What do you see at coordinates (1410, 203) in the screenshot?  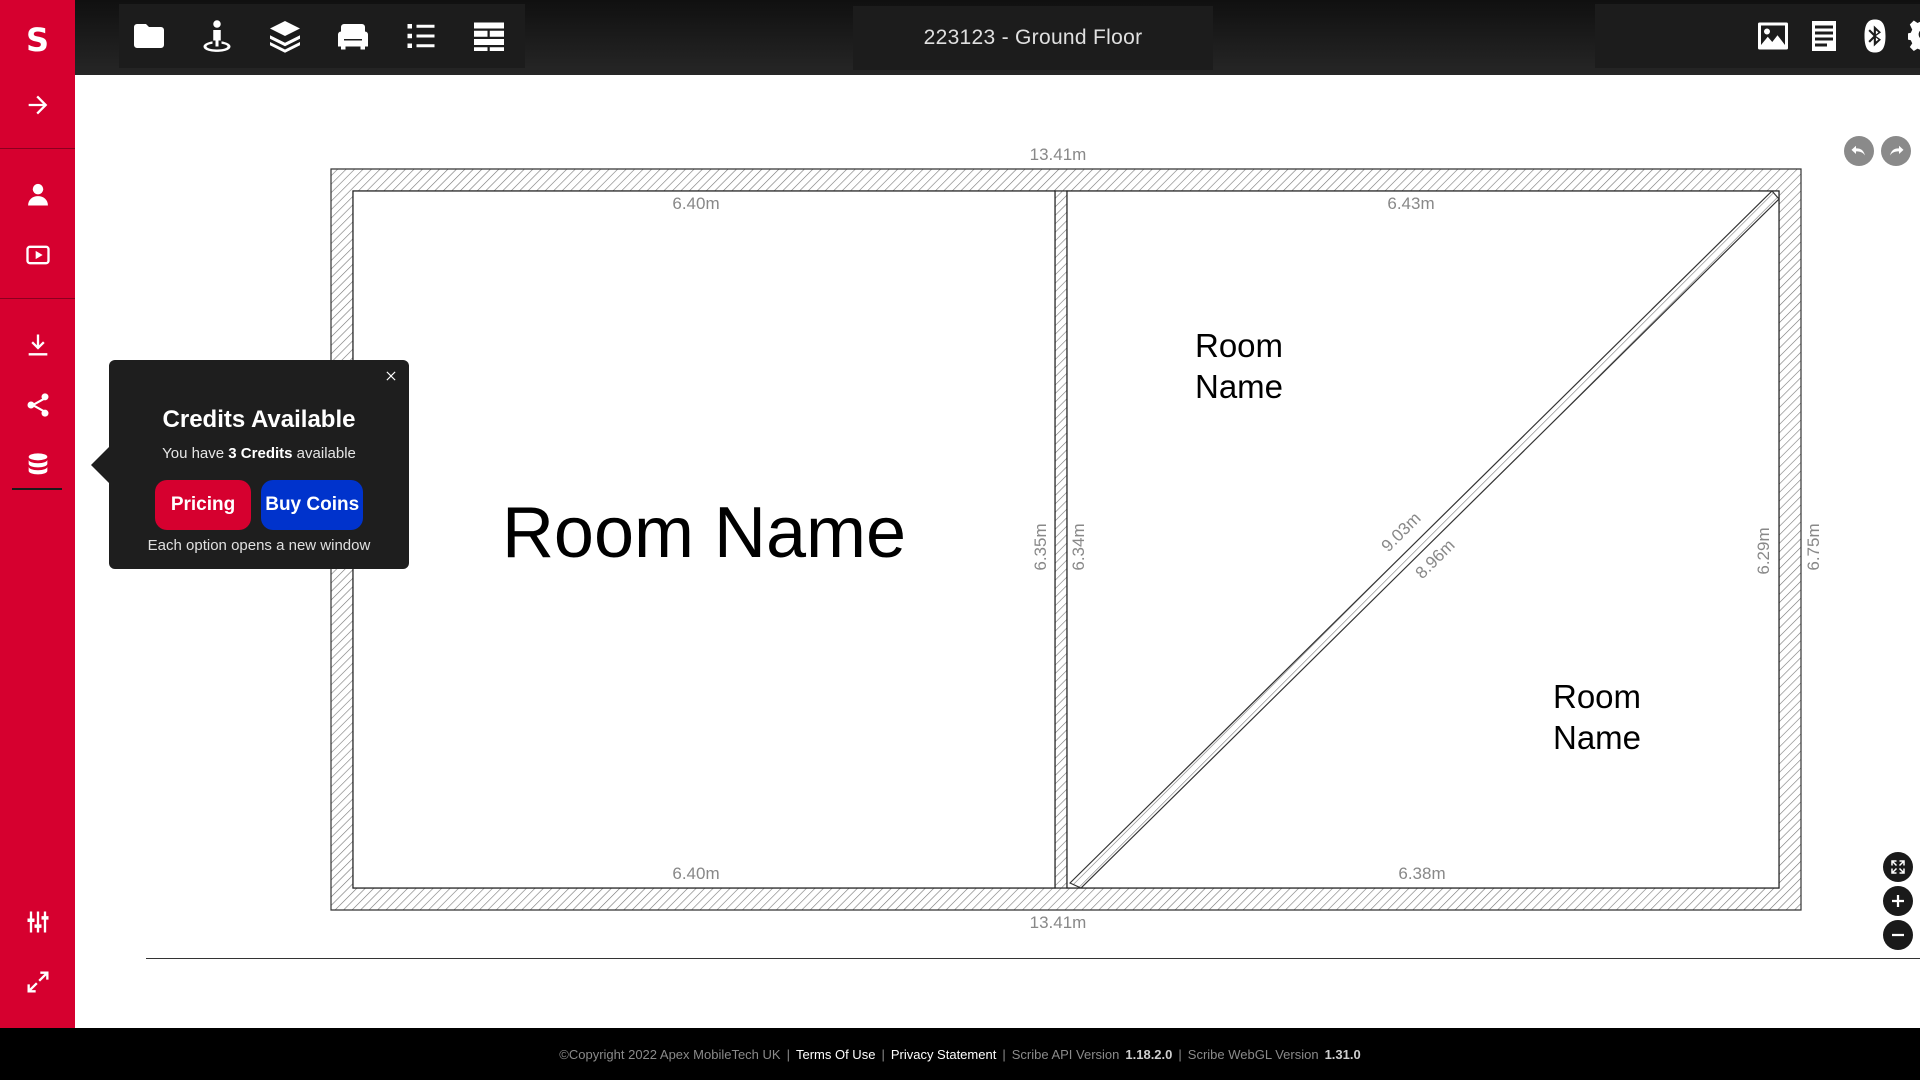 I see `dim-room2-top: 6.43m` at bounding box center [1410, 203].